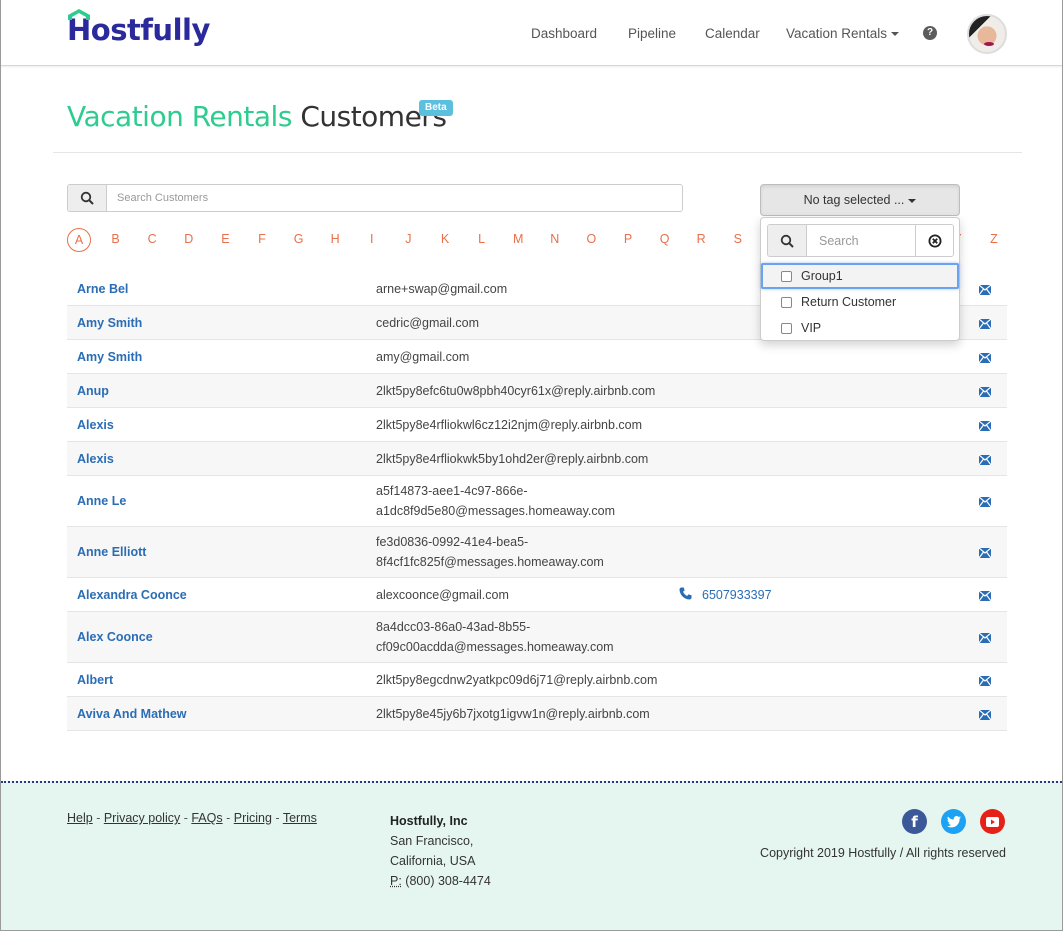 The height and width of the screenshot is (931, 1063). Describe the element at coordinates (142, 818) in the screenshot. I see `footer-link-privacy-policy: Privacy policy` at that location.